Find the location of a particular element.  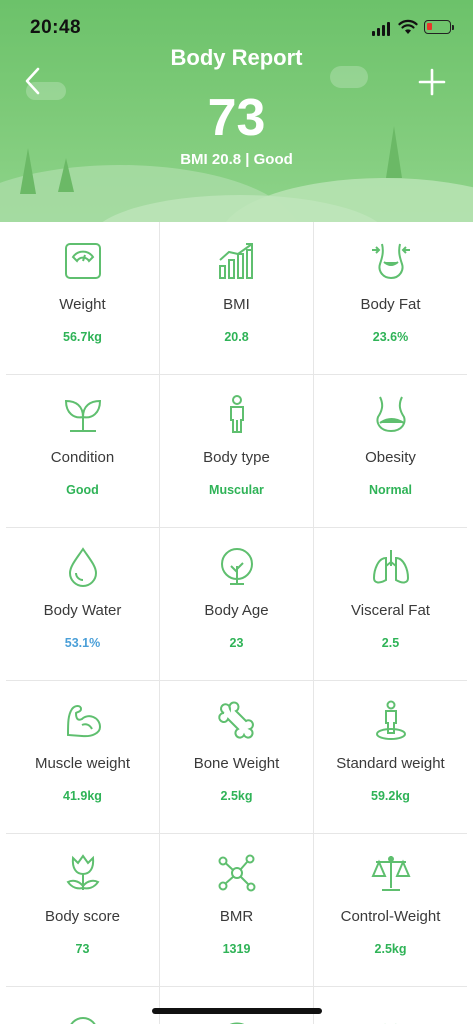

metric-body-score: Body score 73 is located at coordinates (83, 910).